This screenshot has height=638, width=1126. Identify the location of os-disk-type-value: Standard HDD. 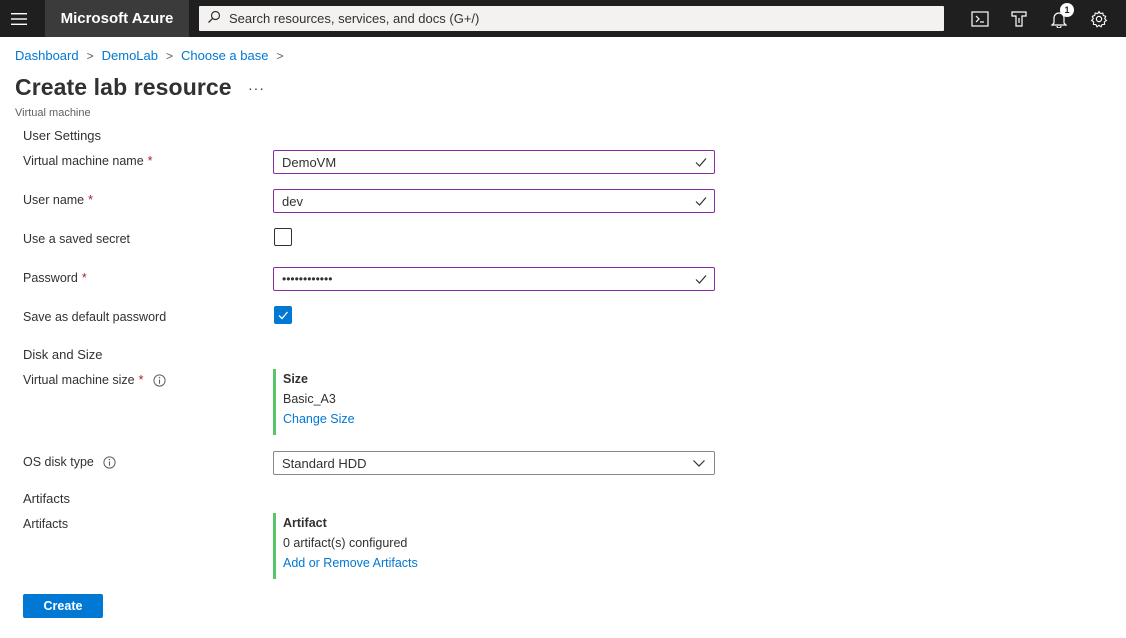
(324, 463).